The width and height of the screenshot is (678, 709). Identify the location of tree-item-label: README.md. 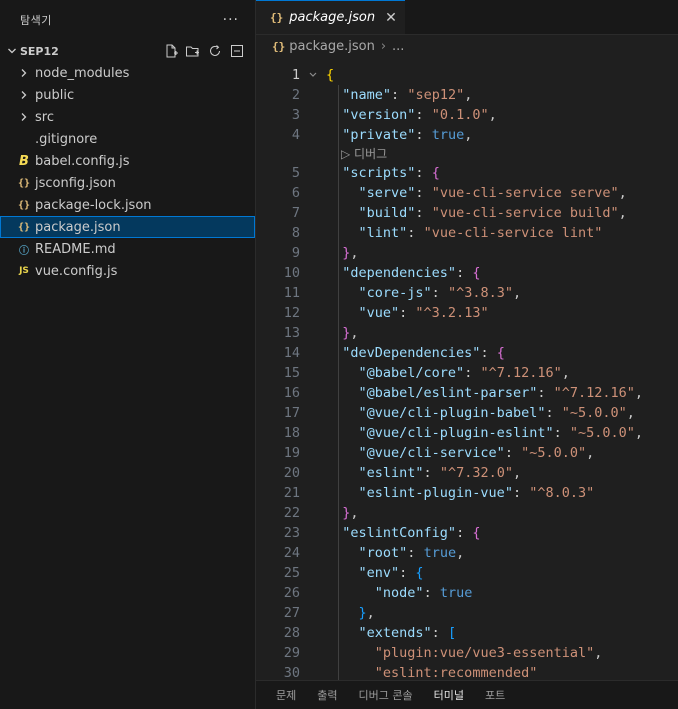
(75, 249).